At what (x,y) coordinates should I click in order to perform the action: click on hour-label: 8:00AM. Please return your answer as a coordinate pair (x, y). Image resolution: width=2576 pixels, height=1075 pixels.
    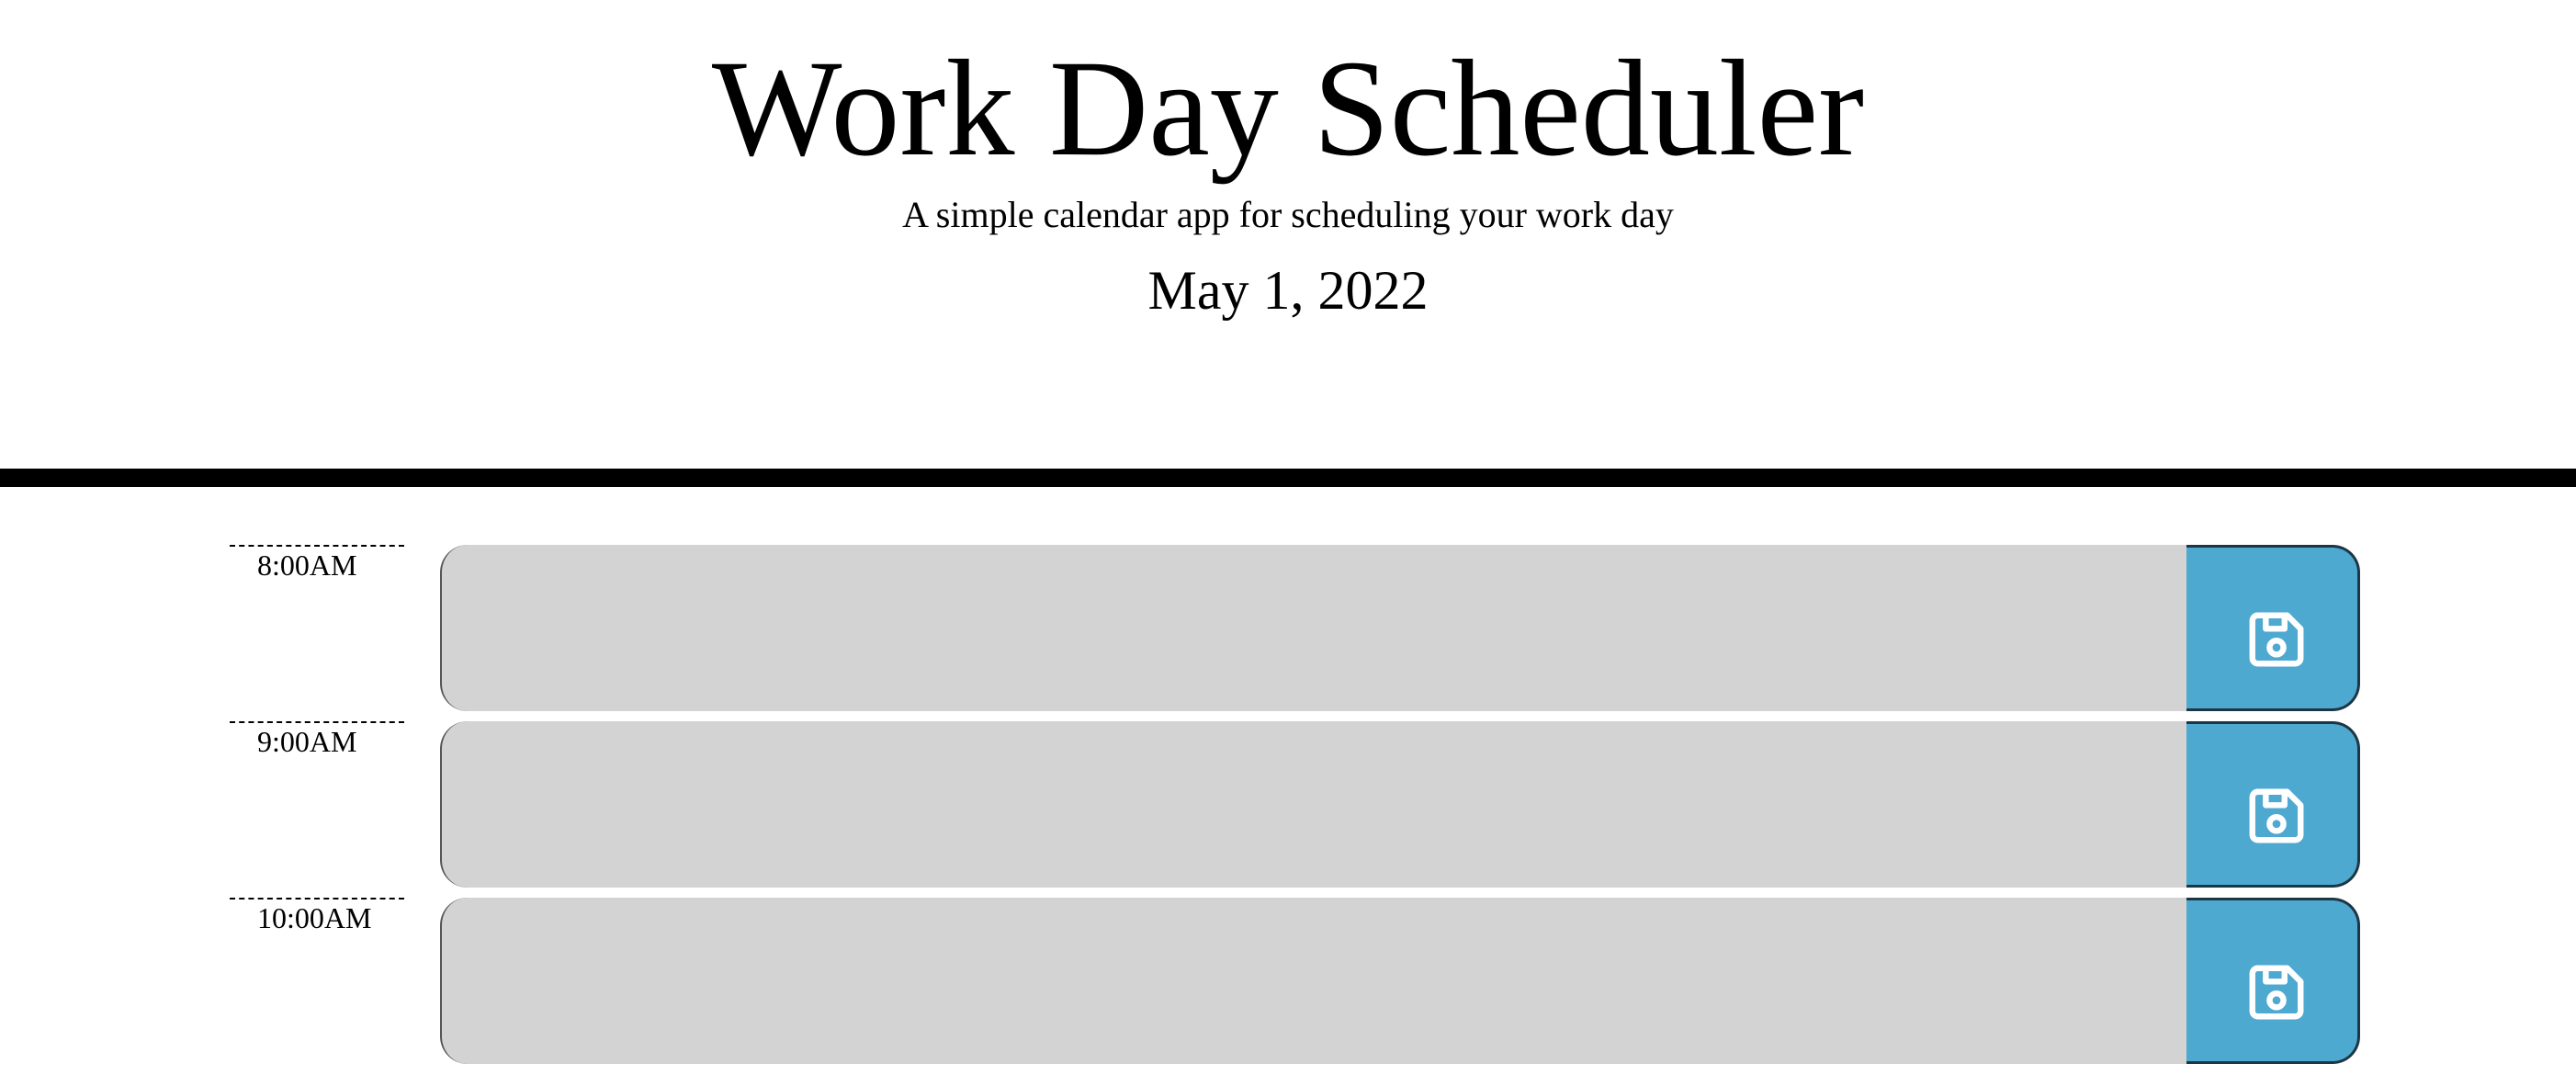
    Looking at the image, I should click on (317, 562).